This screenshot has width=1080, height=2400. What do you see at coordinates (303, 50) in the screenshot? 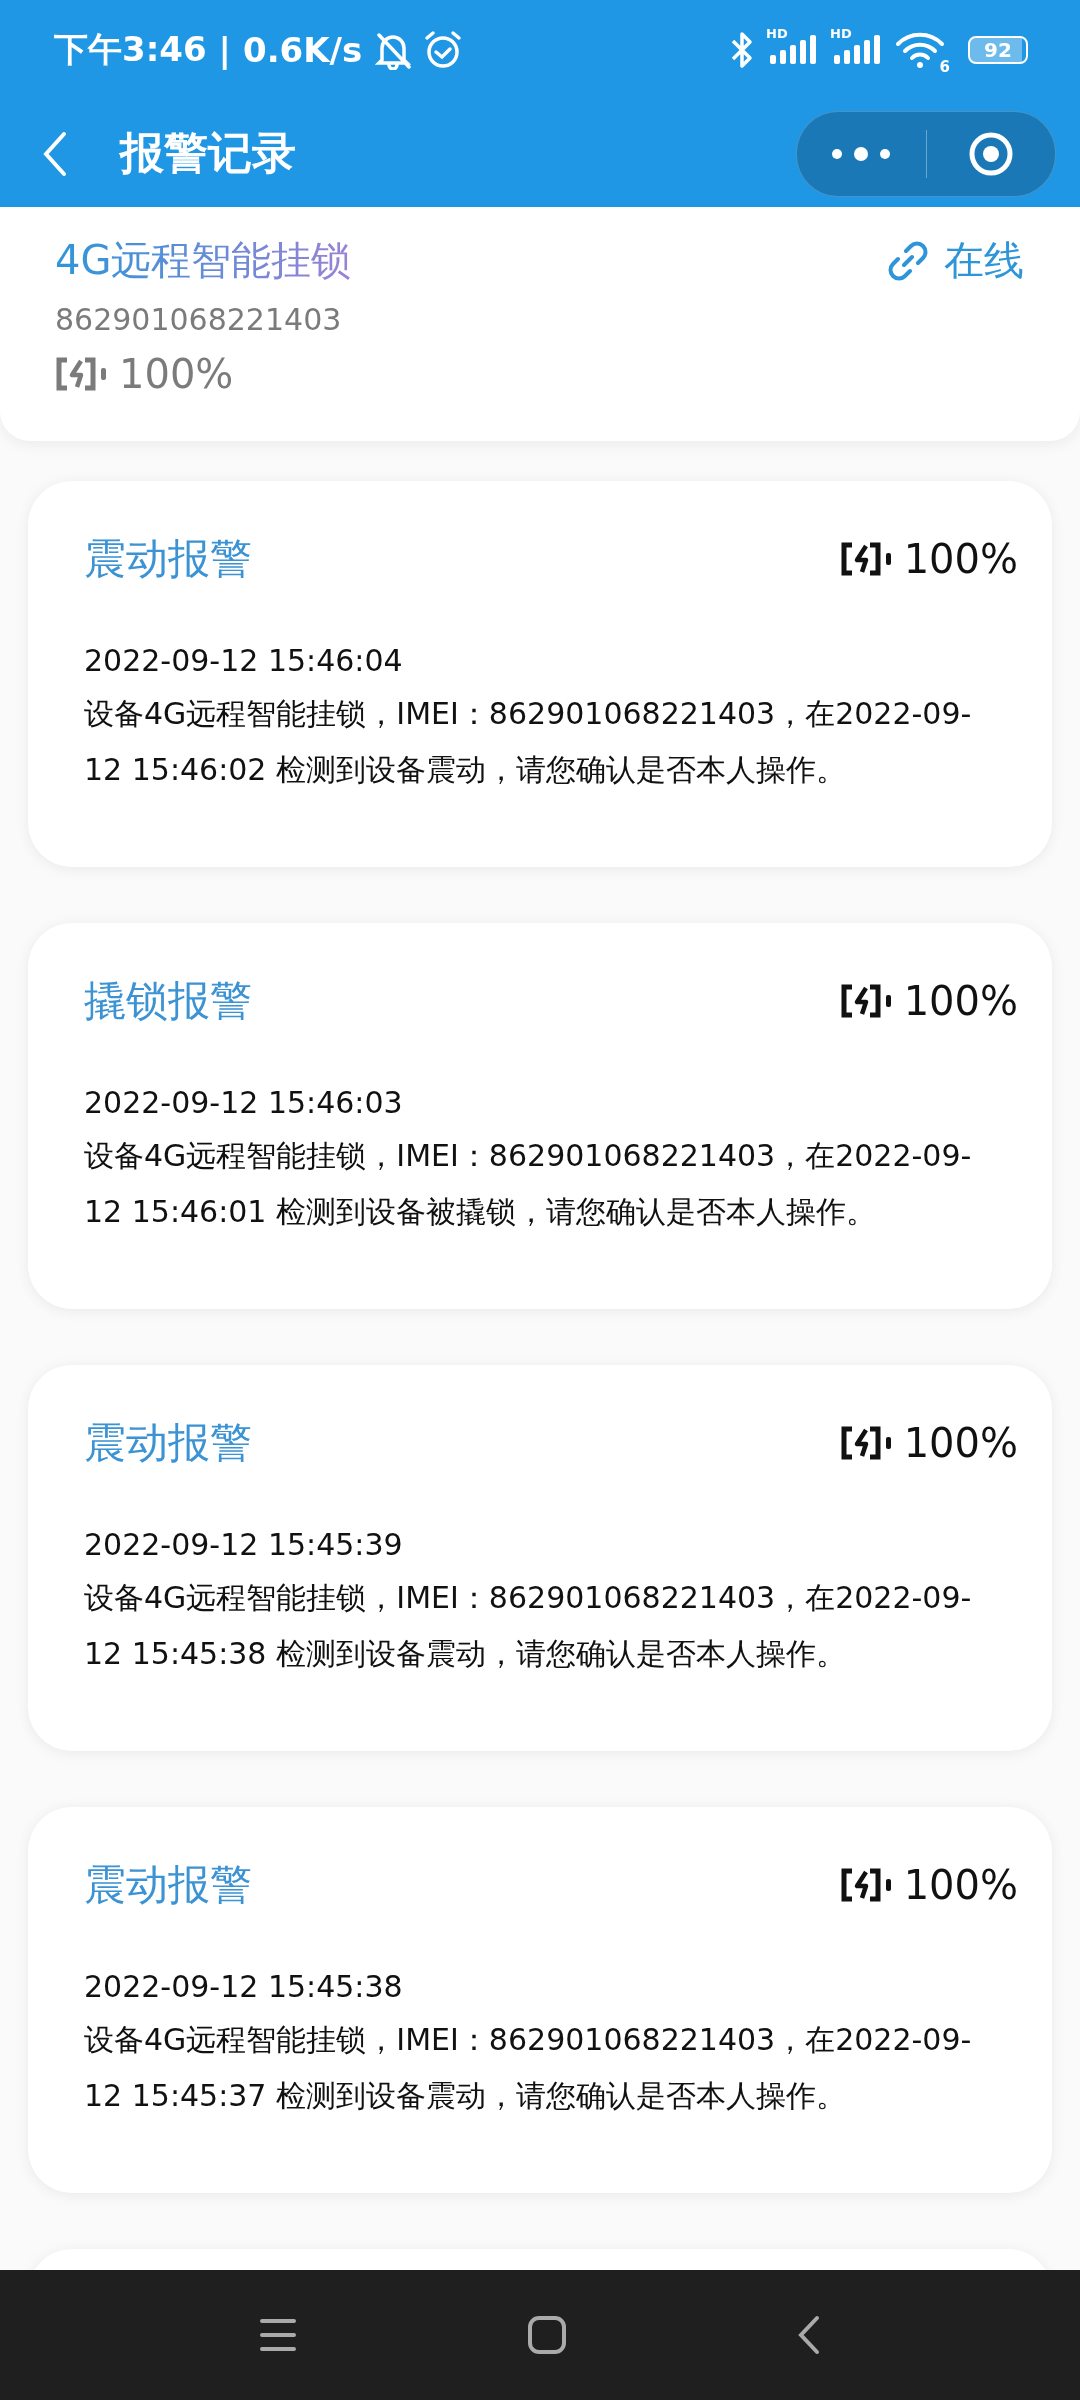
I see `network-speed: 0.6K/s` at bounding box center [303, 50].